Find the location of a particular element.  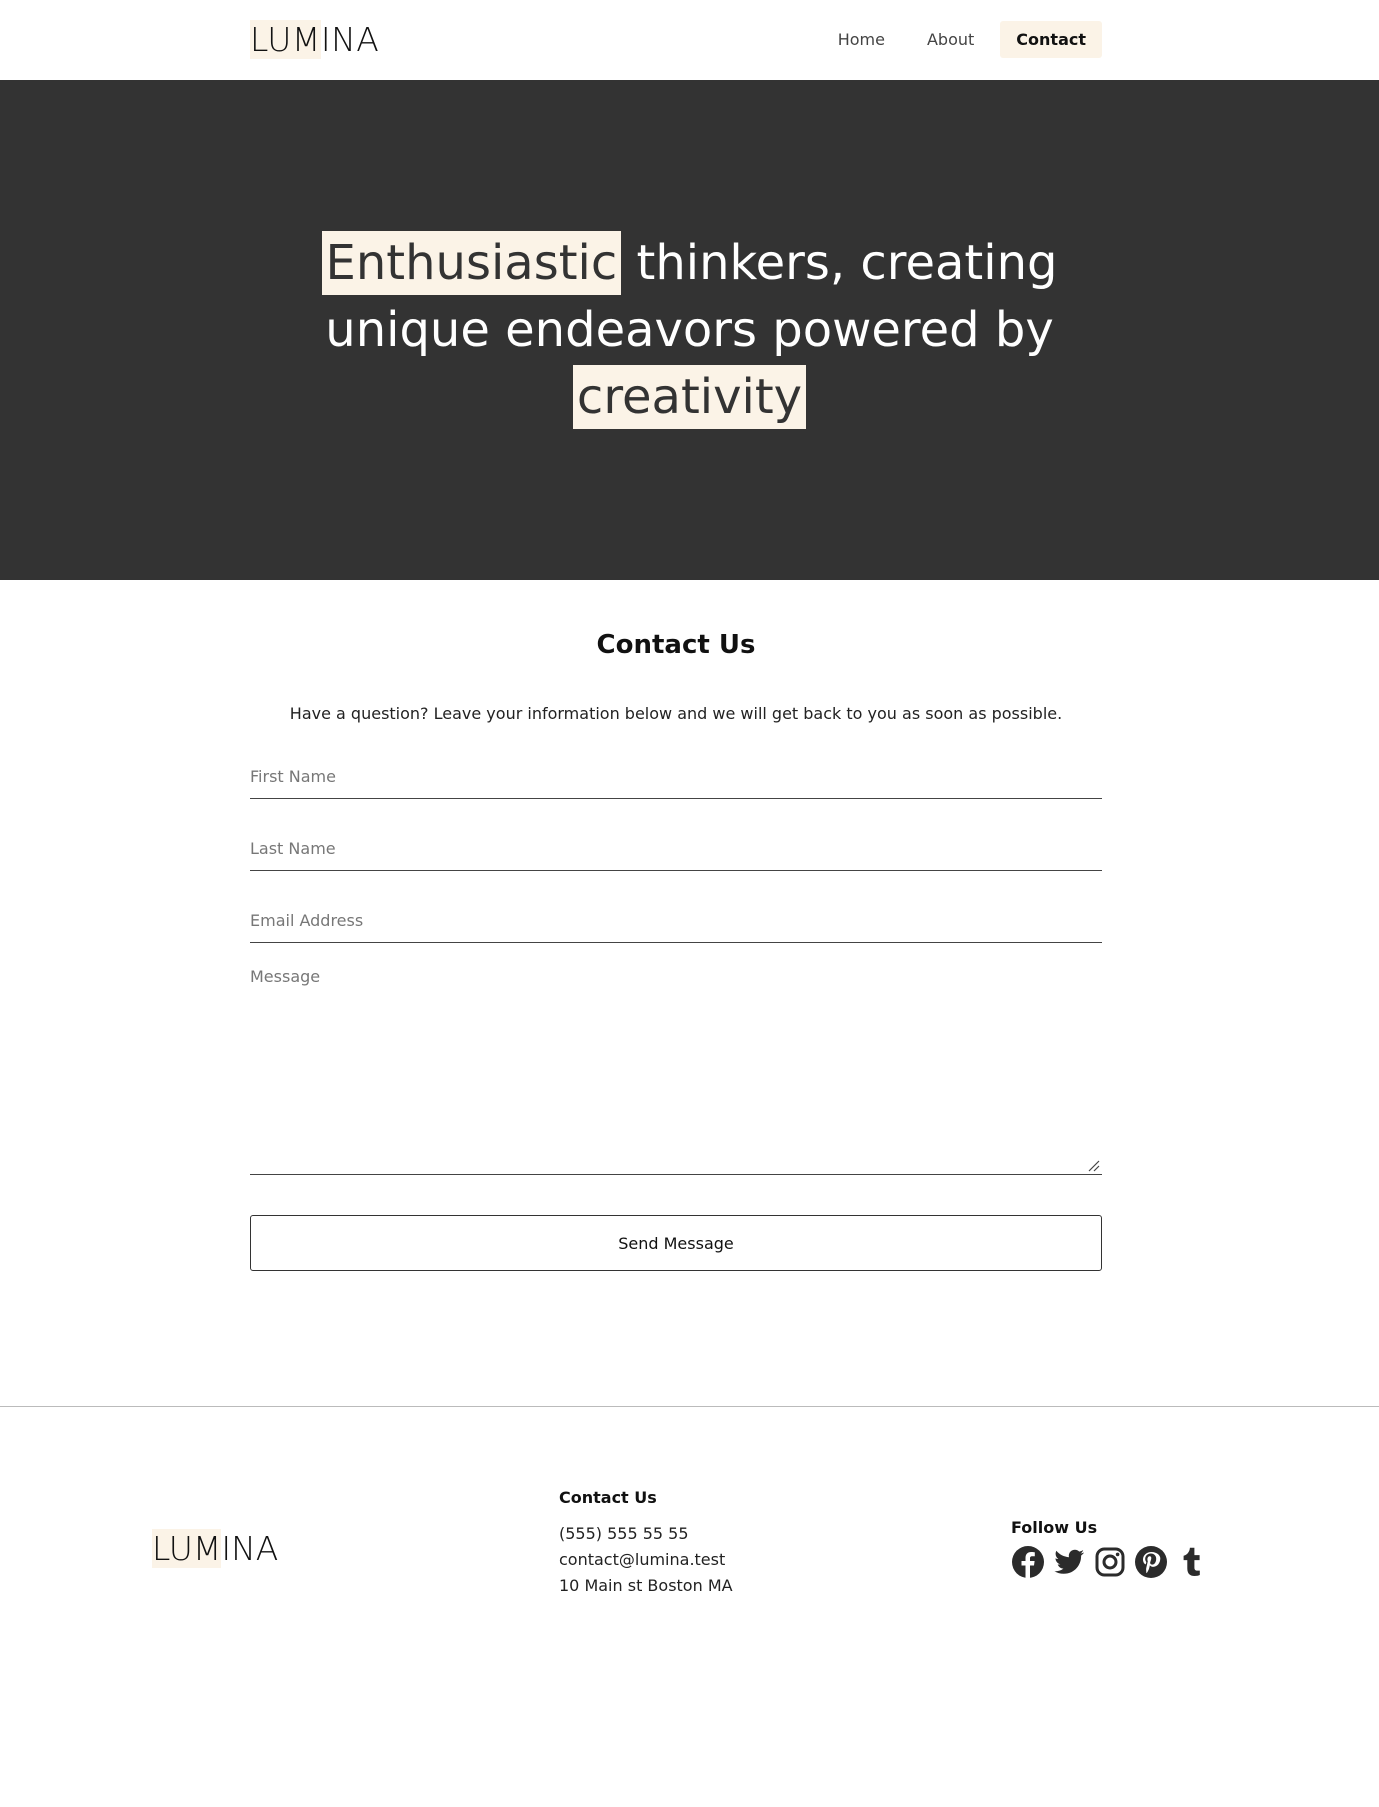

tumblr-icon is located at coordinates (1192, 1562).